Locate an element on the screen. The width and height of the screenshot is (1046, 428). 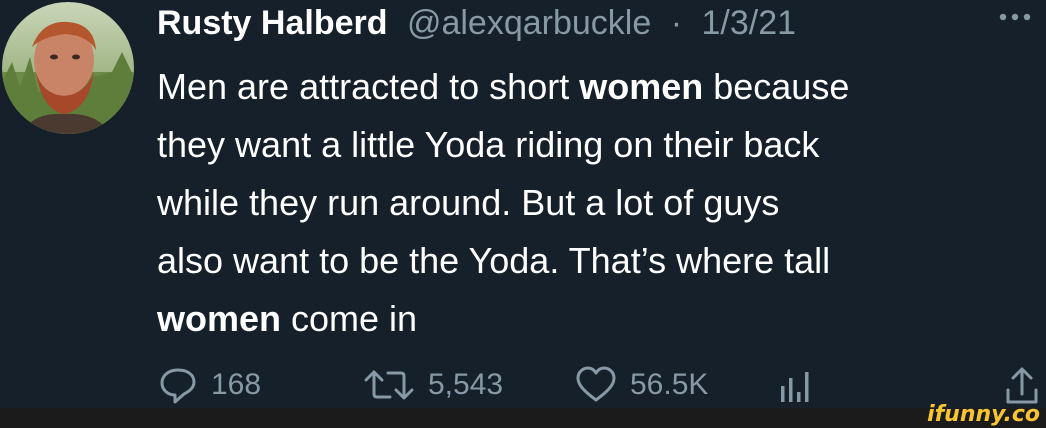
like-count: 56.5K is located at coordinates (669, 384).